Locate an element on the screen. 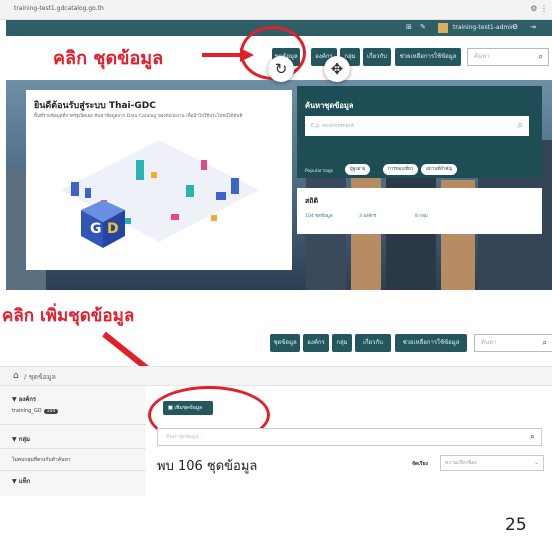 The image size is (552, 552). nav-groups: กลุ่ม is located at coordinates (342, 343).